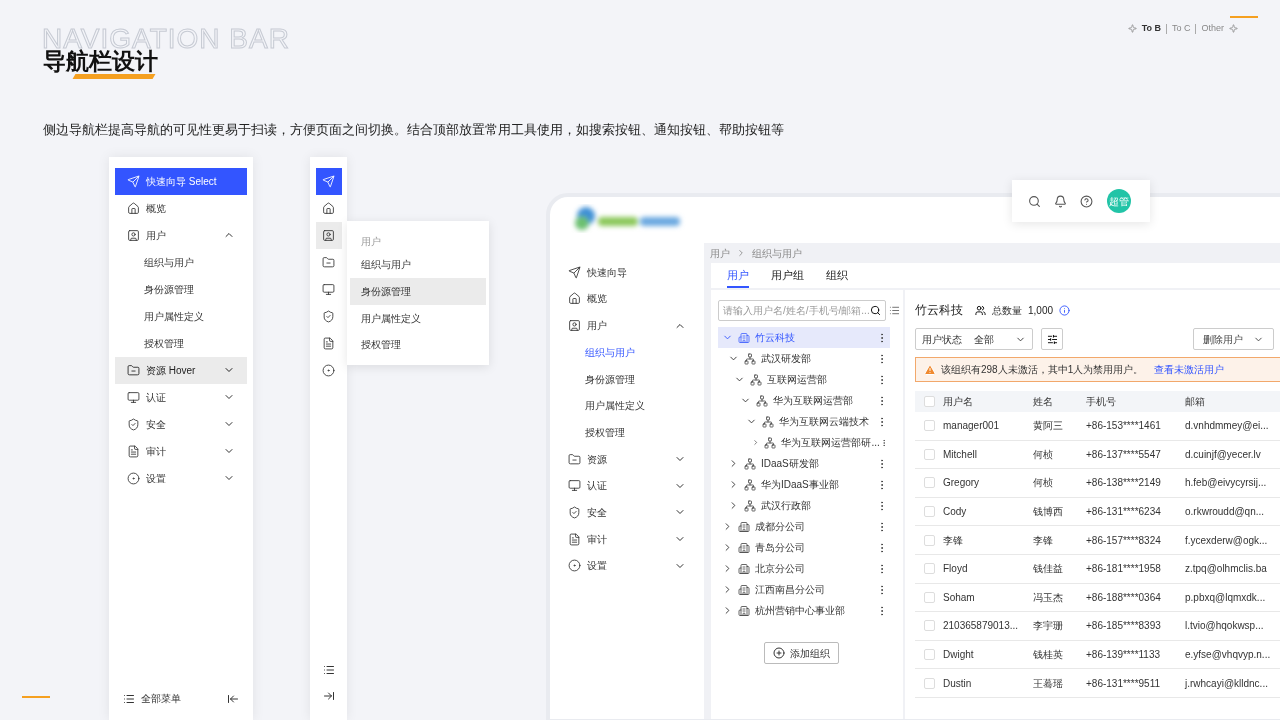 The image size is (1280, 720). I want to click on add-org-button: 添加组织, so click(801, 653).